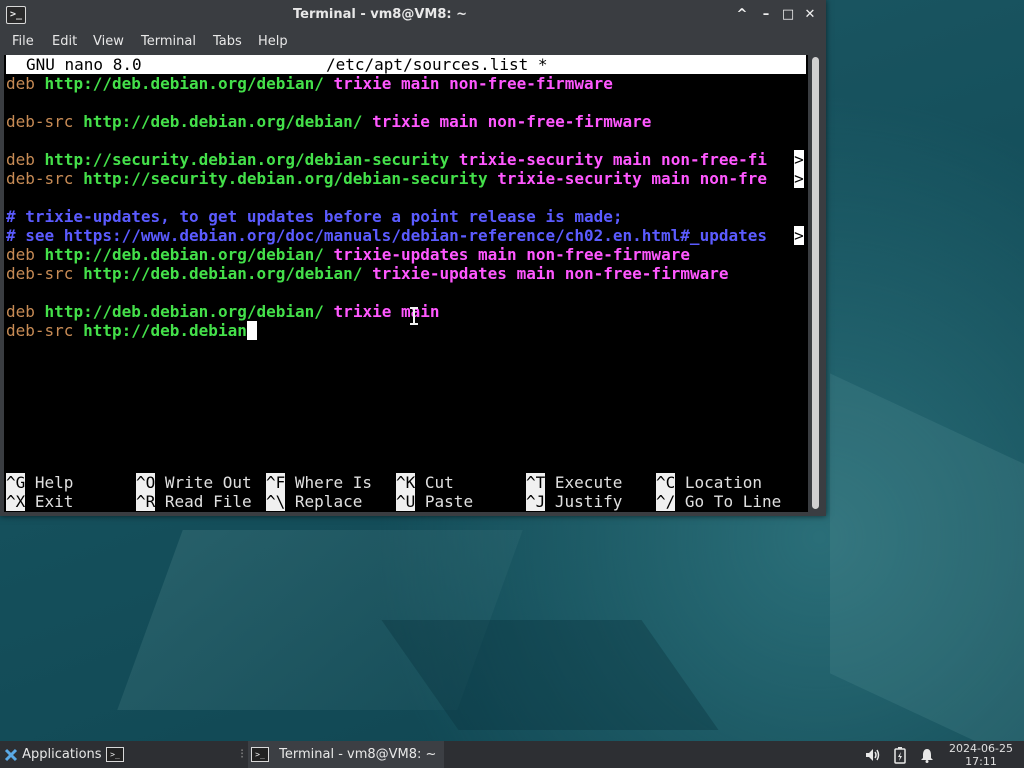 Image resolution: width=1024 pixels, height=768 pixels. I want to click on shortcut-label: Cut, so click(439, 482).